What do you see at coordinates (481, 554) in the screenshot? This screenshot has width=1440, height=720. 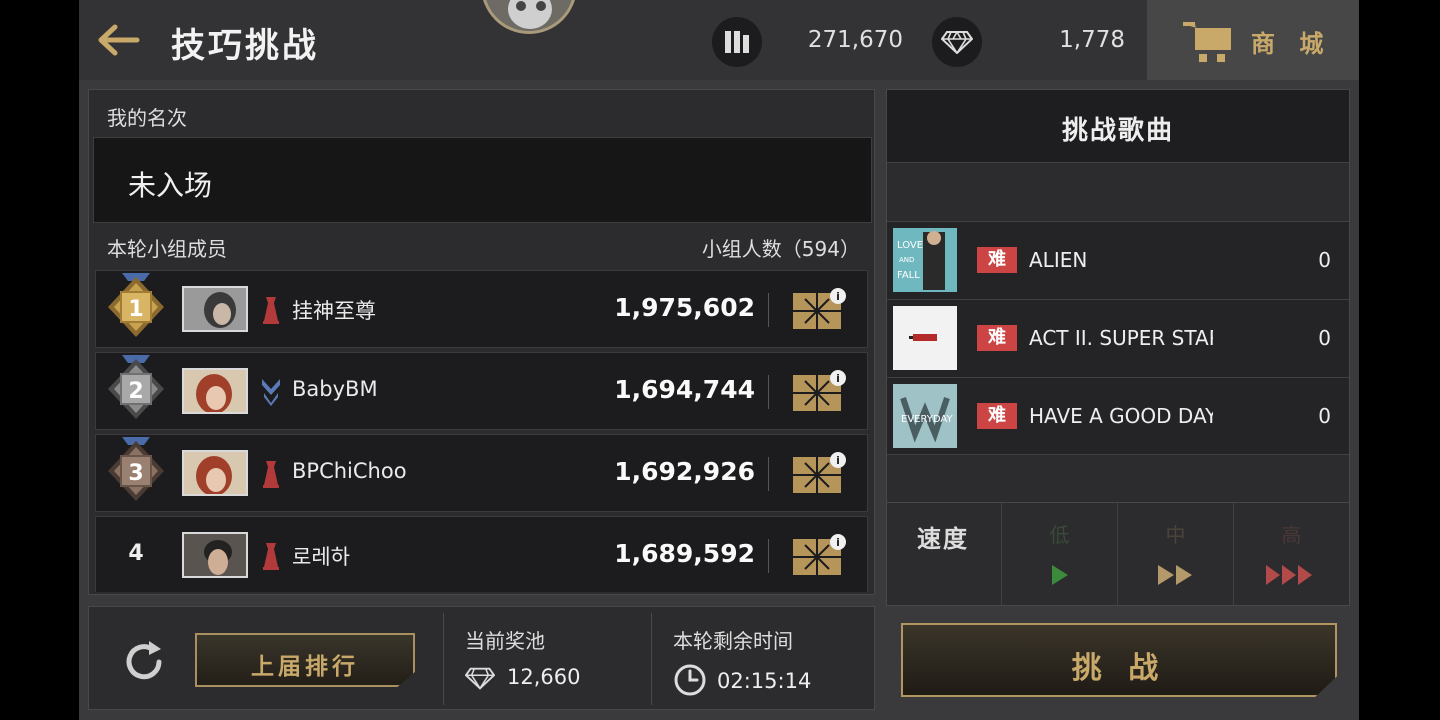 I see `member-row: 4 로레하 1,689,592 i` at bounding box center [481, 554].